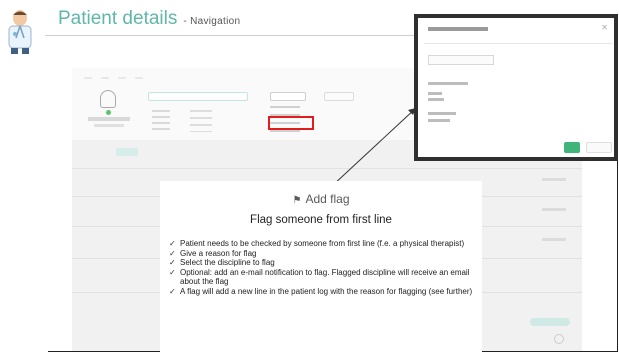 This screenshot has height=353, width=619. Describe the element at coordinates (439, 120) in the screenshot. I see `notification-option` at that location.